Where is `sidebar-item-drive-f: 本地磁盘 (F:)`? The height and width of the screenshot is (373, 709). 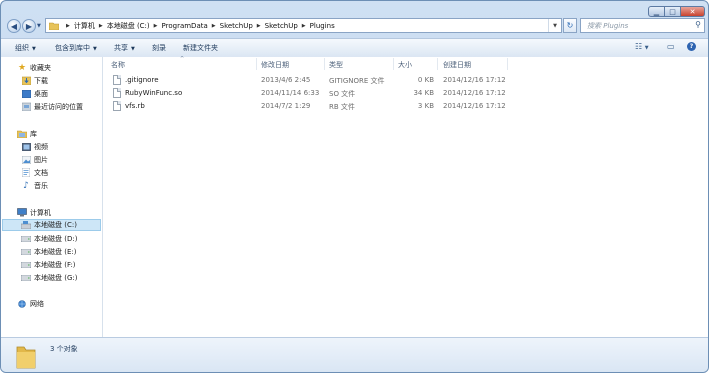 sidebar-item-drive-f: 本地磁盘 (F:) is located at coordinates (48, 264).